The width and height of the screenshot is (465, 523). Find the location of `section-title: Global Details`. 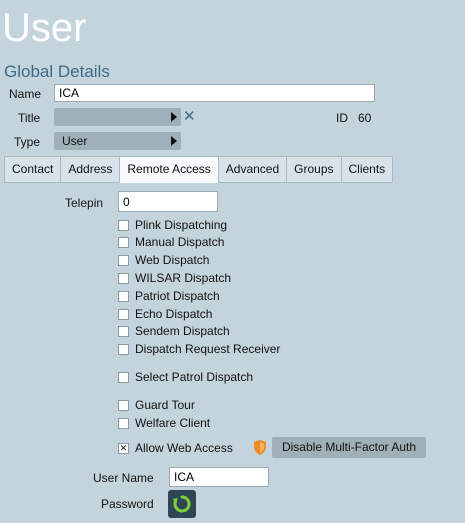

section-title: Global Details is located at coordinates (57, 71).